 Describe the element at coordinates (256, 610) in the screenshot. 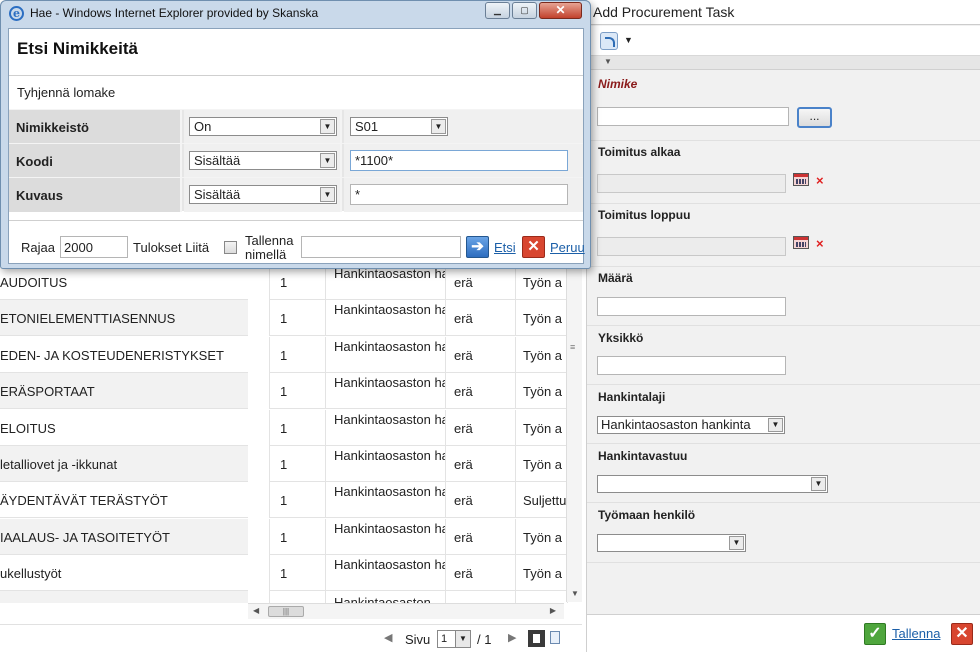

I see `scroll-left-icon: ◀` at that location.